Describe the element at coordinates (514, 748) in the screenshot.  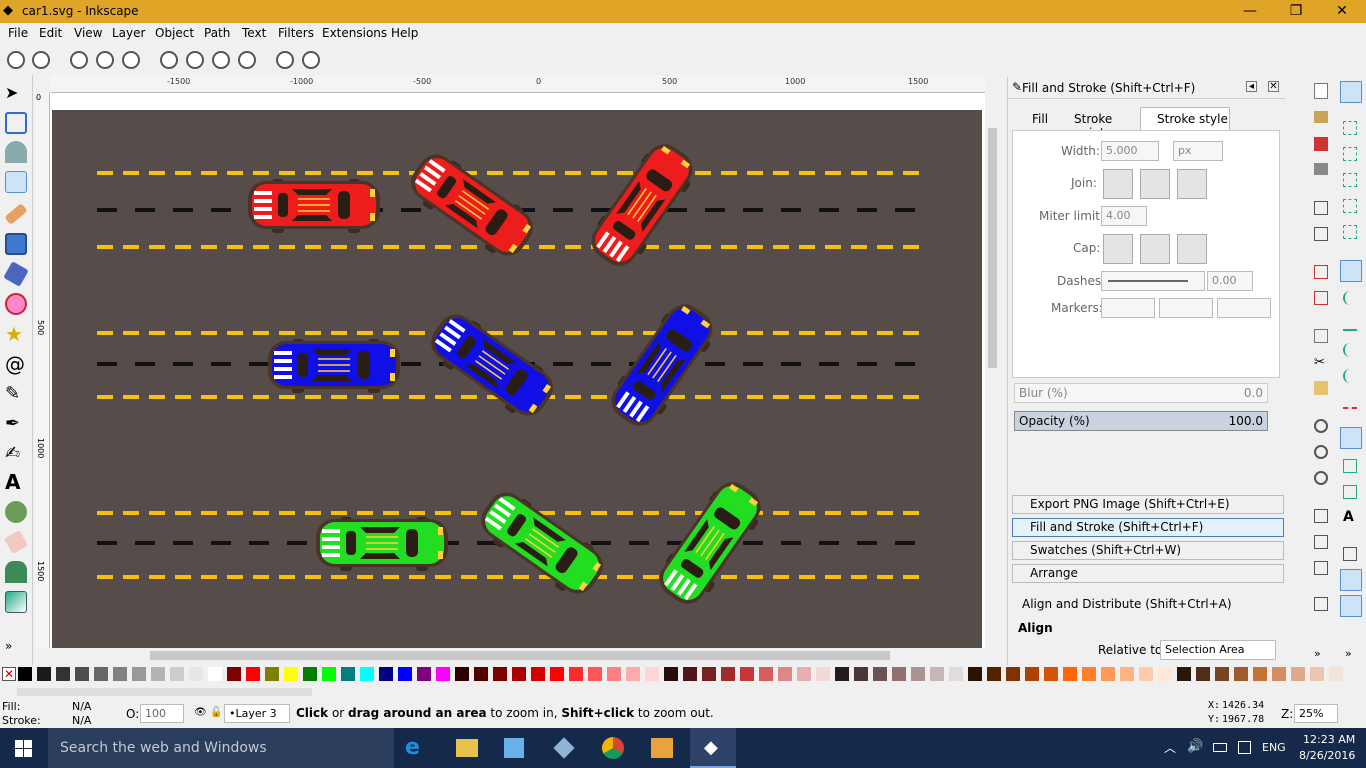
I see `media-app-icon` at that location.